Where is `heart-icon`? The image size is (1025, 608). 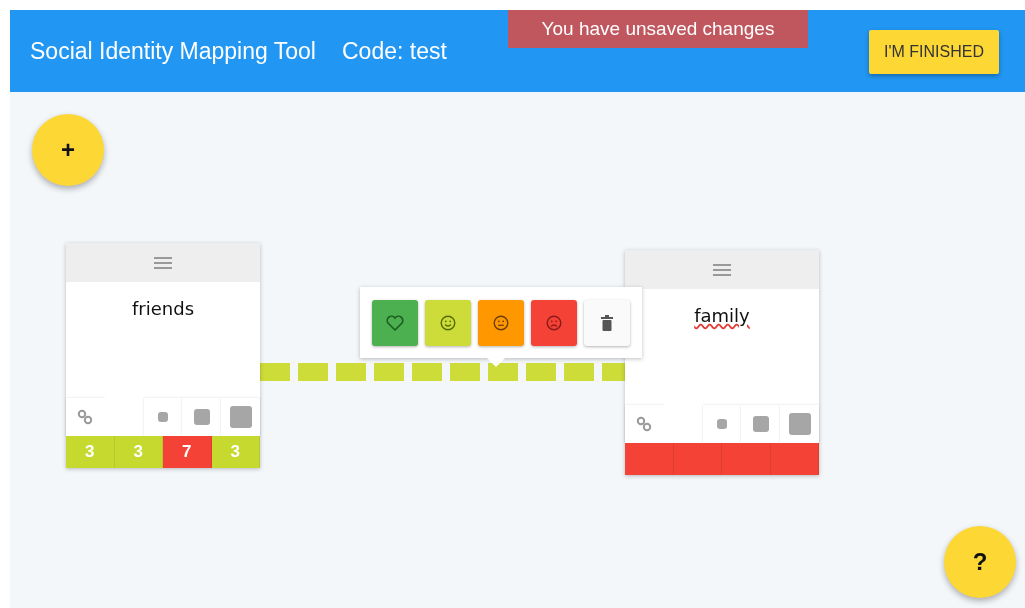
heart-icon is located at coordinates (395, 322).